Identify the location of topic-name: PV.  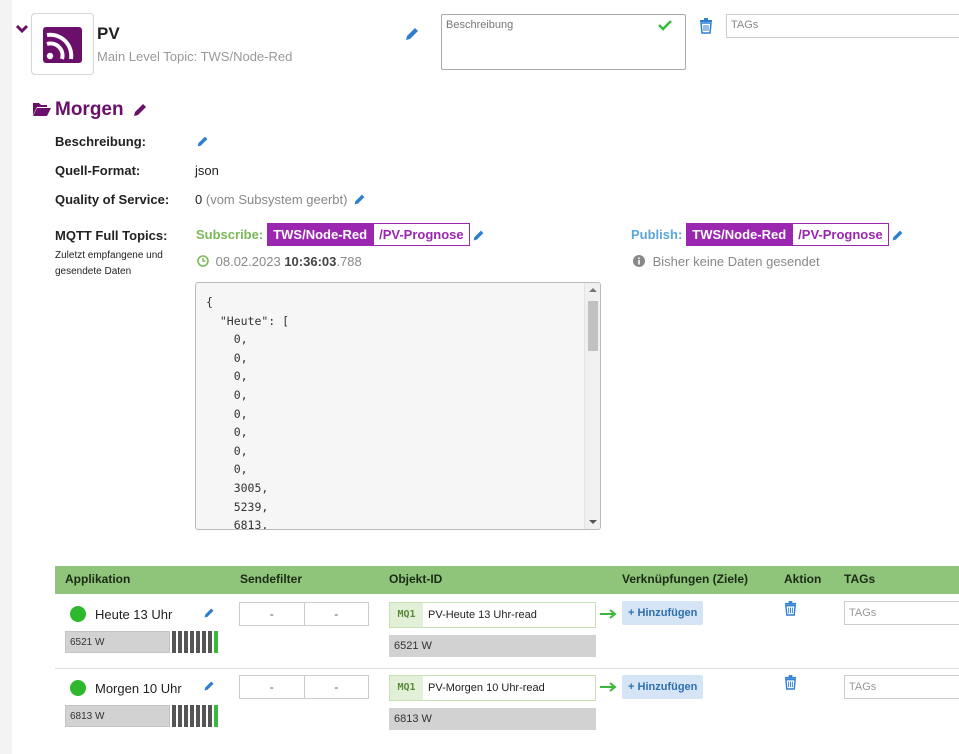
(108, 33).